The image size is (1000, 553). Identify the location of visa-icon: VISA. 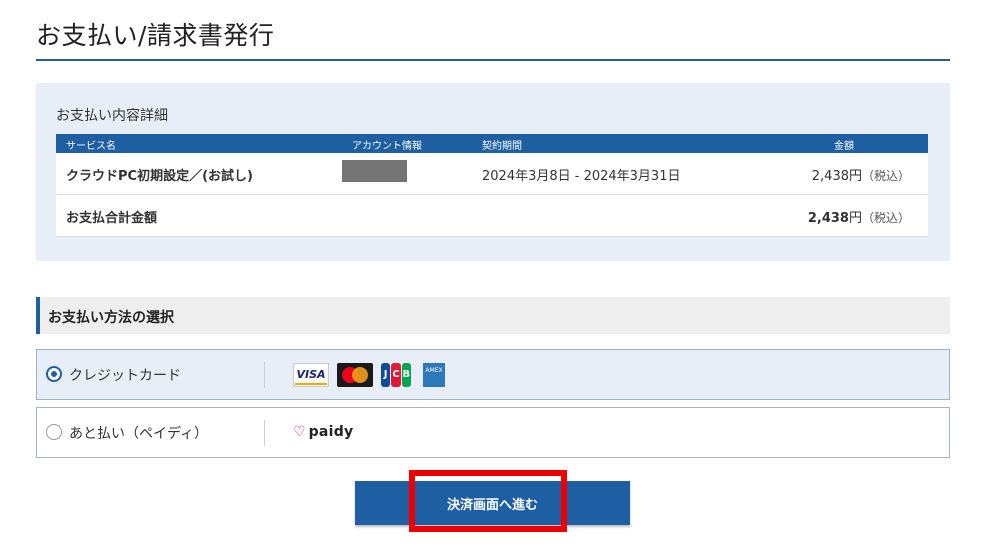
(311, 375).